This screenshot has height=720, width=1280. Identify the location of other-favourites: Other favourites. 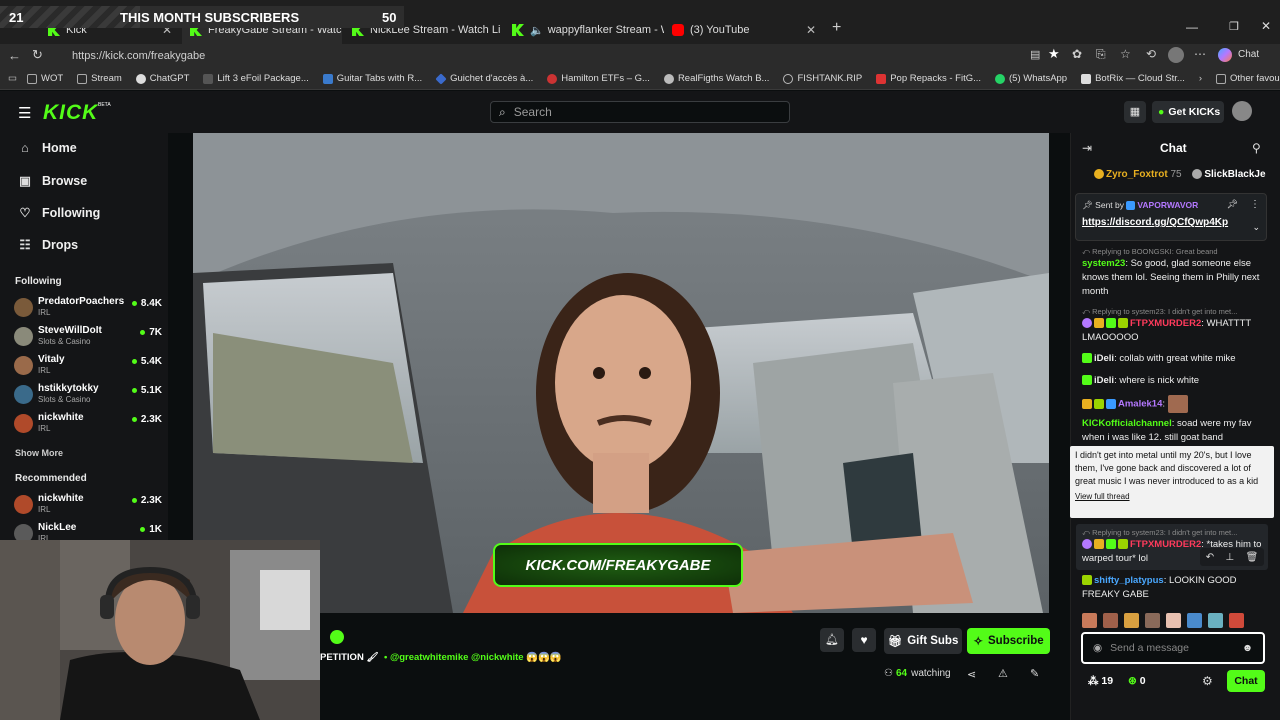
(1248, 78).